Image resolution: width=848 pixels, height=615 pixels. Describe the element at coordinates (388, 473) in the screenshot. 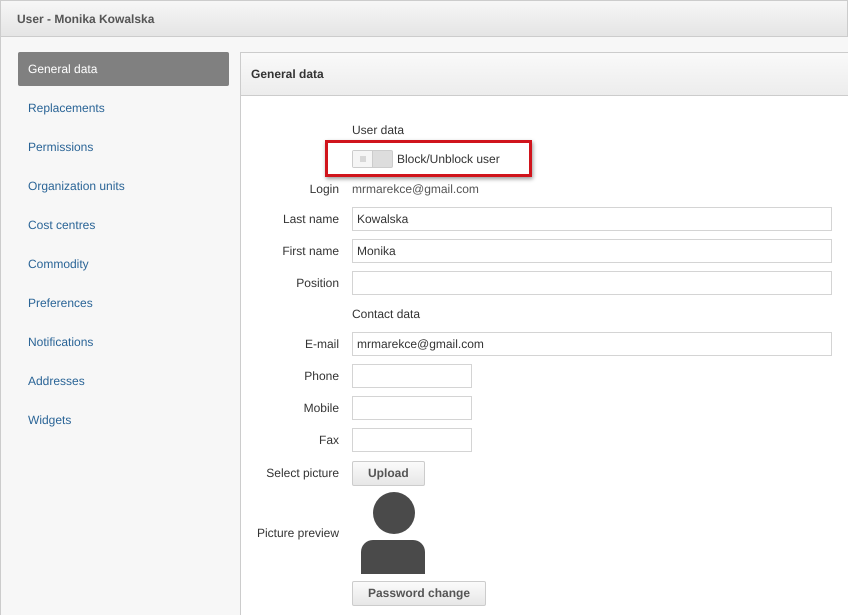

I see `action-button: Upload` at that location.